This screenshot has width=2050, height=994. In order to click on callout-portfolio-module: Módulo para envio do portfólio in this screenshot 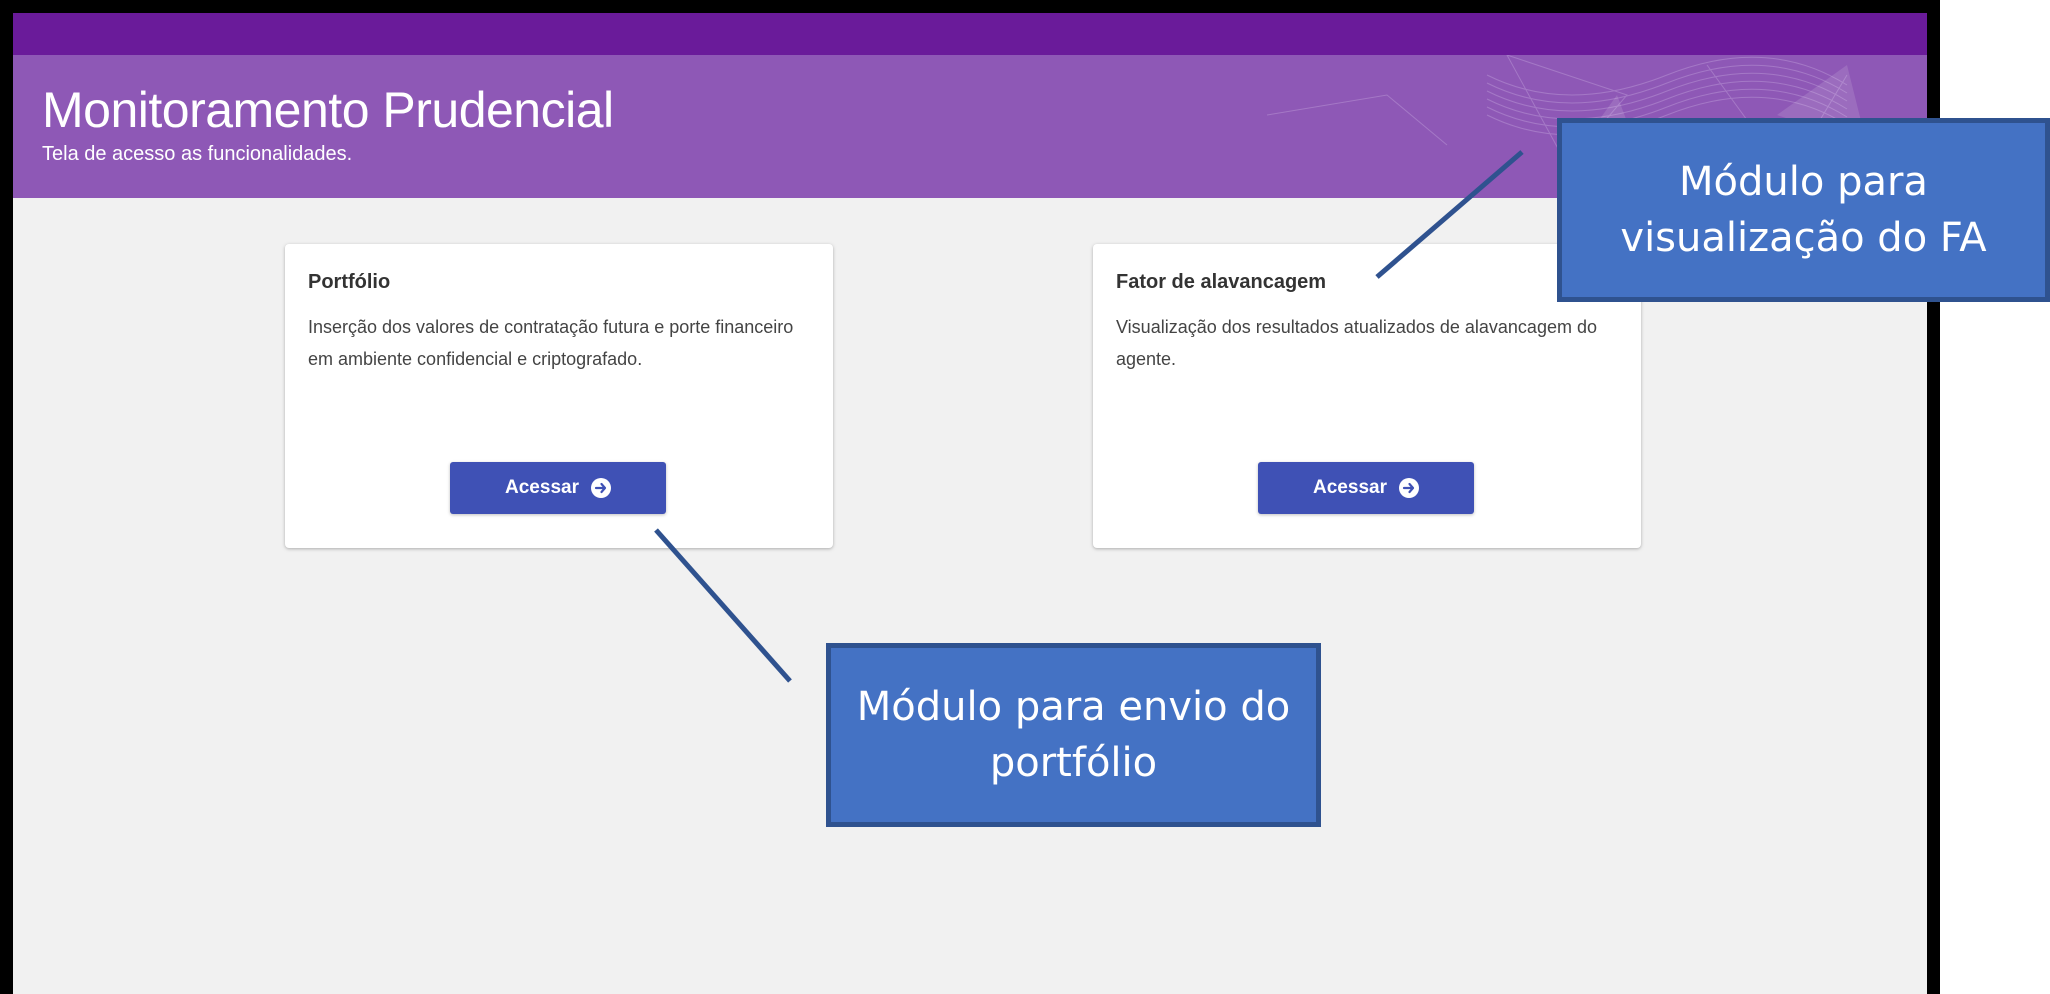, I will do `click(1073, 735)`.